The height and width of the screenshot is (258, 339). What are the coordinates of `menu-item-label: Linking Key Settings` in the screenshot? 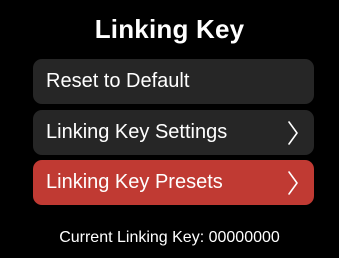 It's located at (137, 132).